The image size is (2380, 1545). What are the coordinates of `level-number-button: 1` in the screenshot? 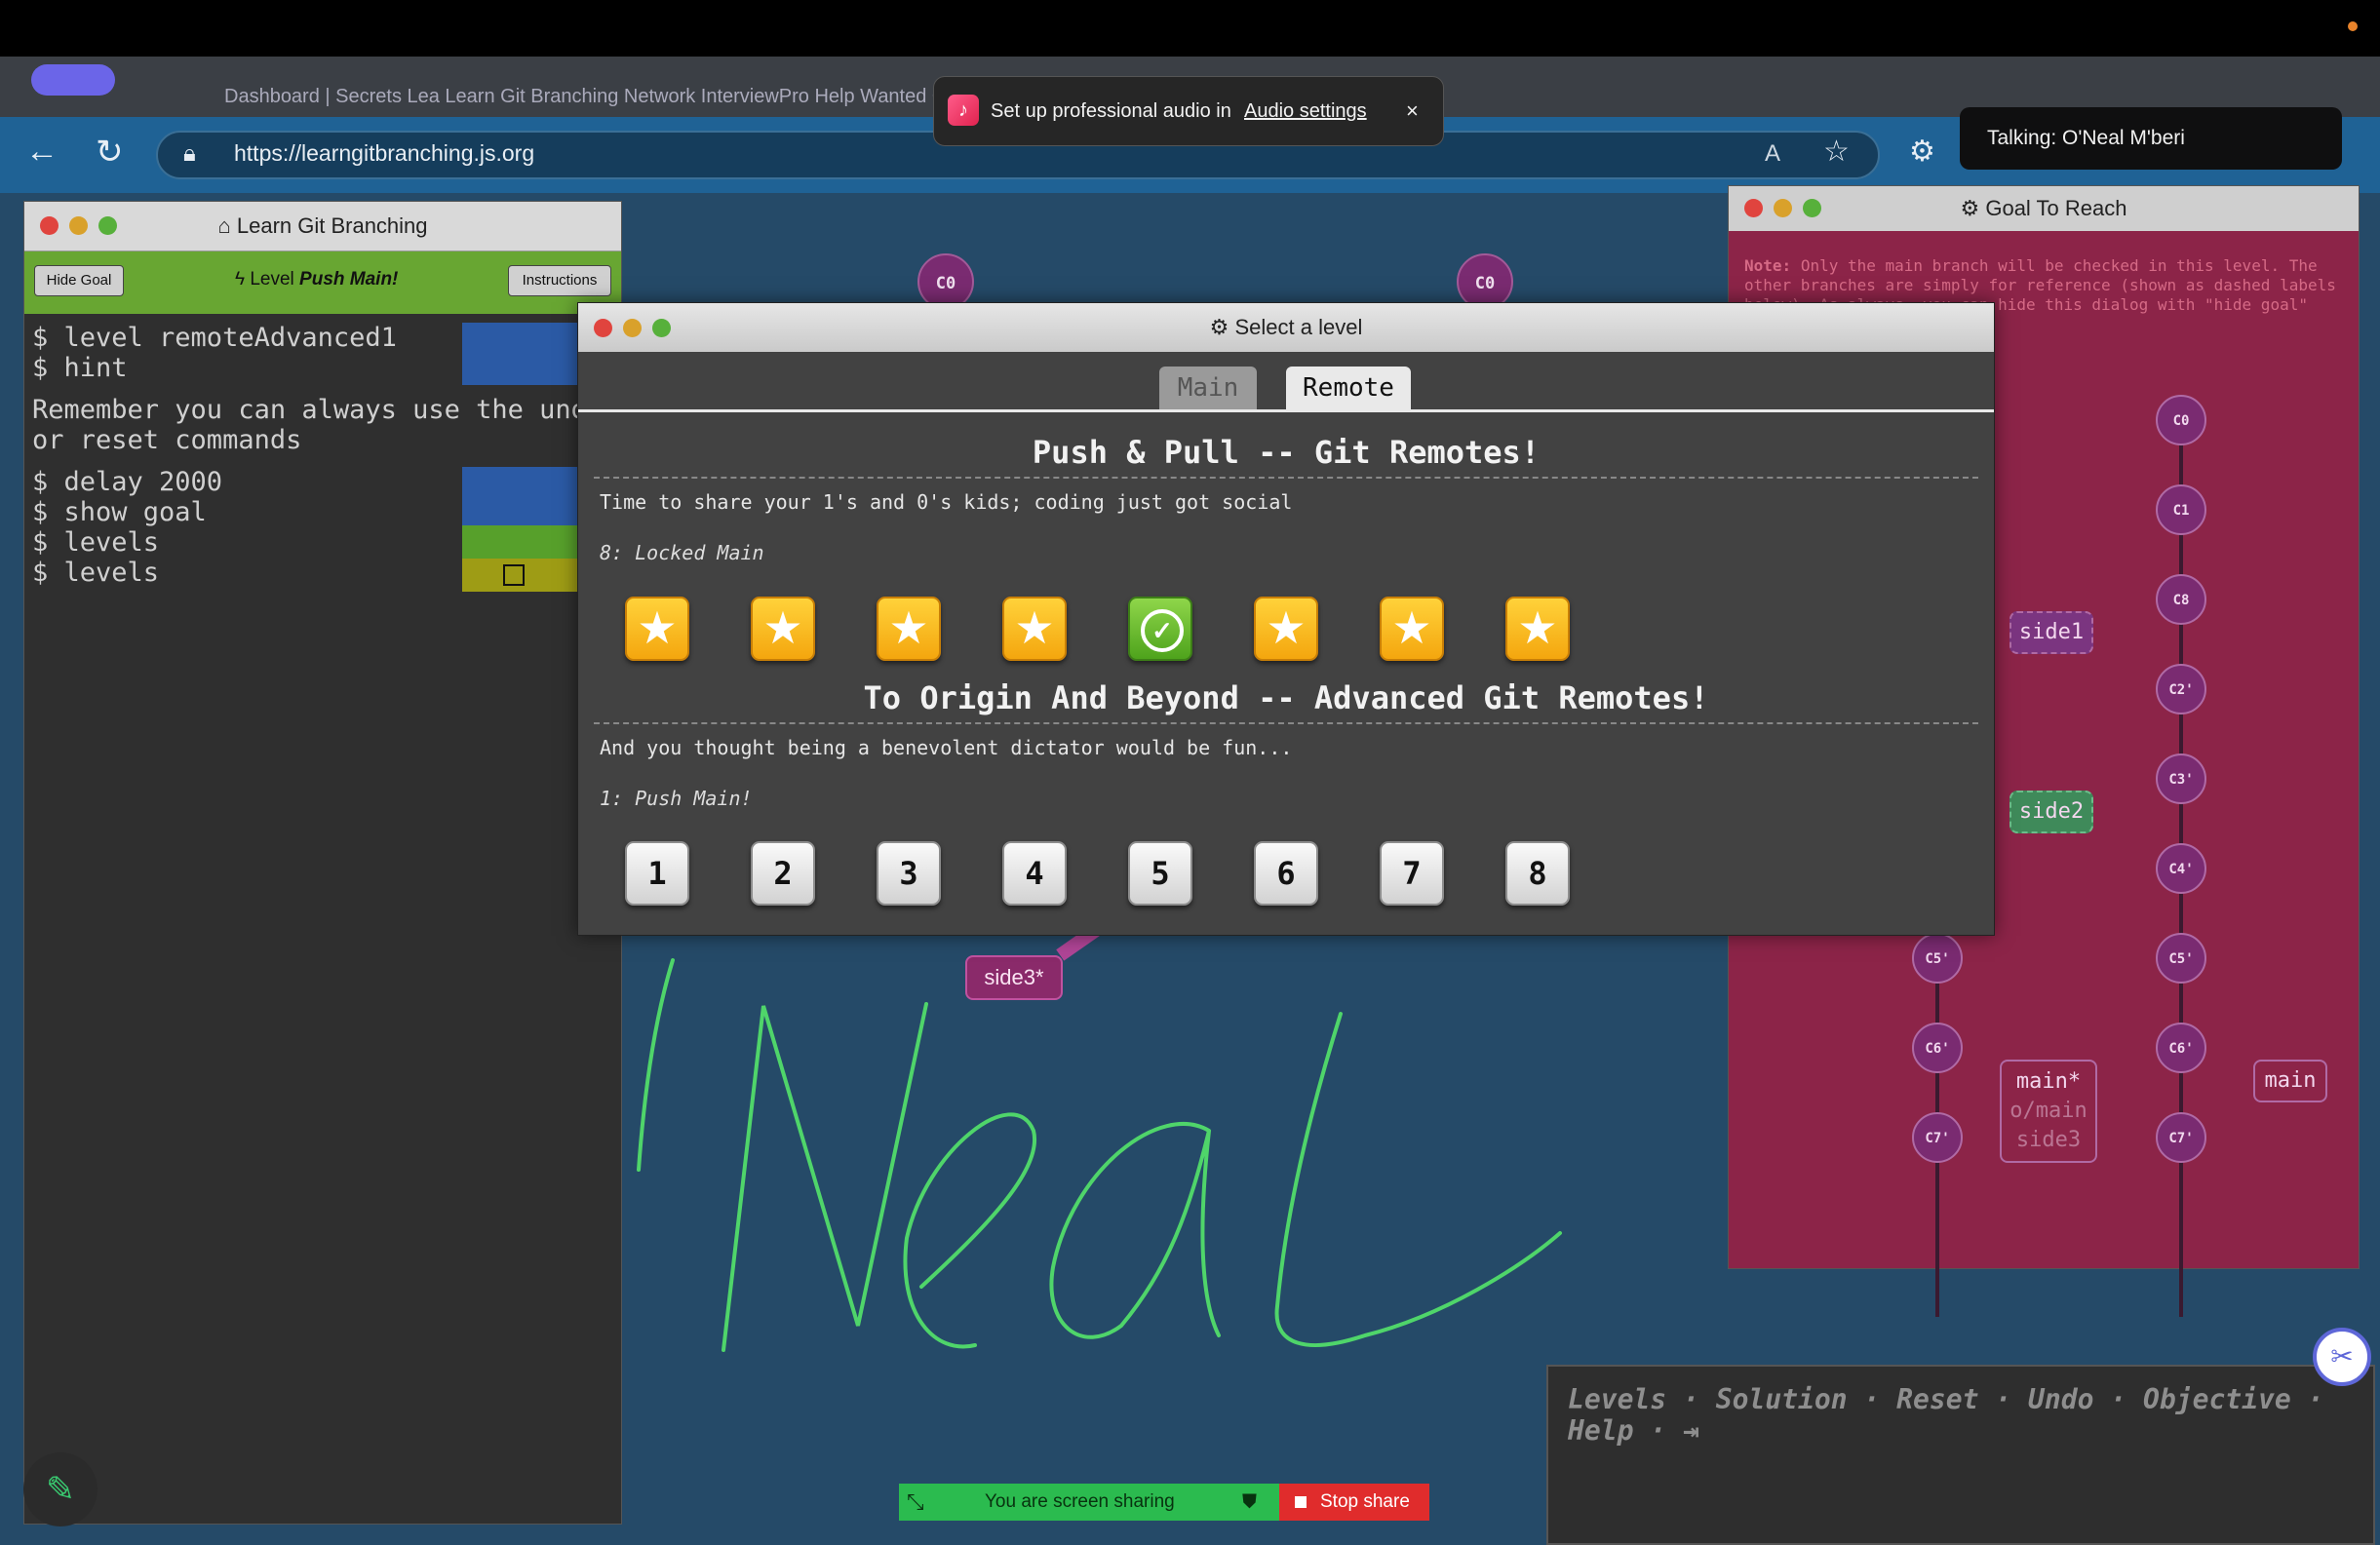 It's located at (657, 873).